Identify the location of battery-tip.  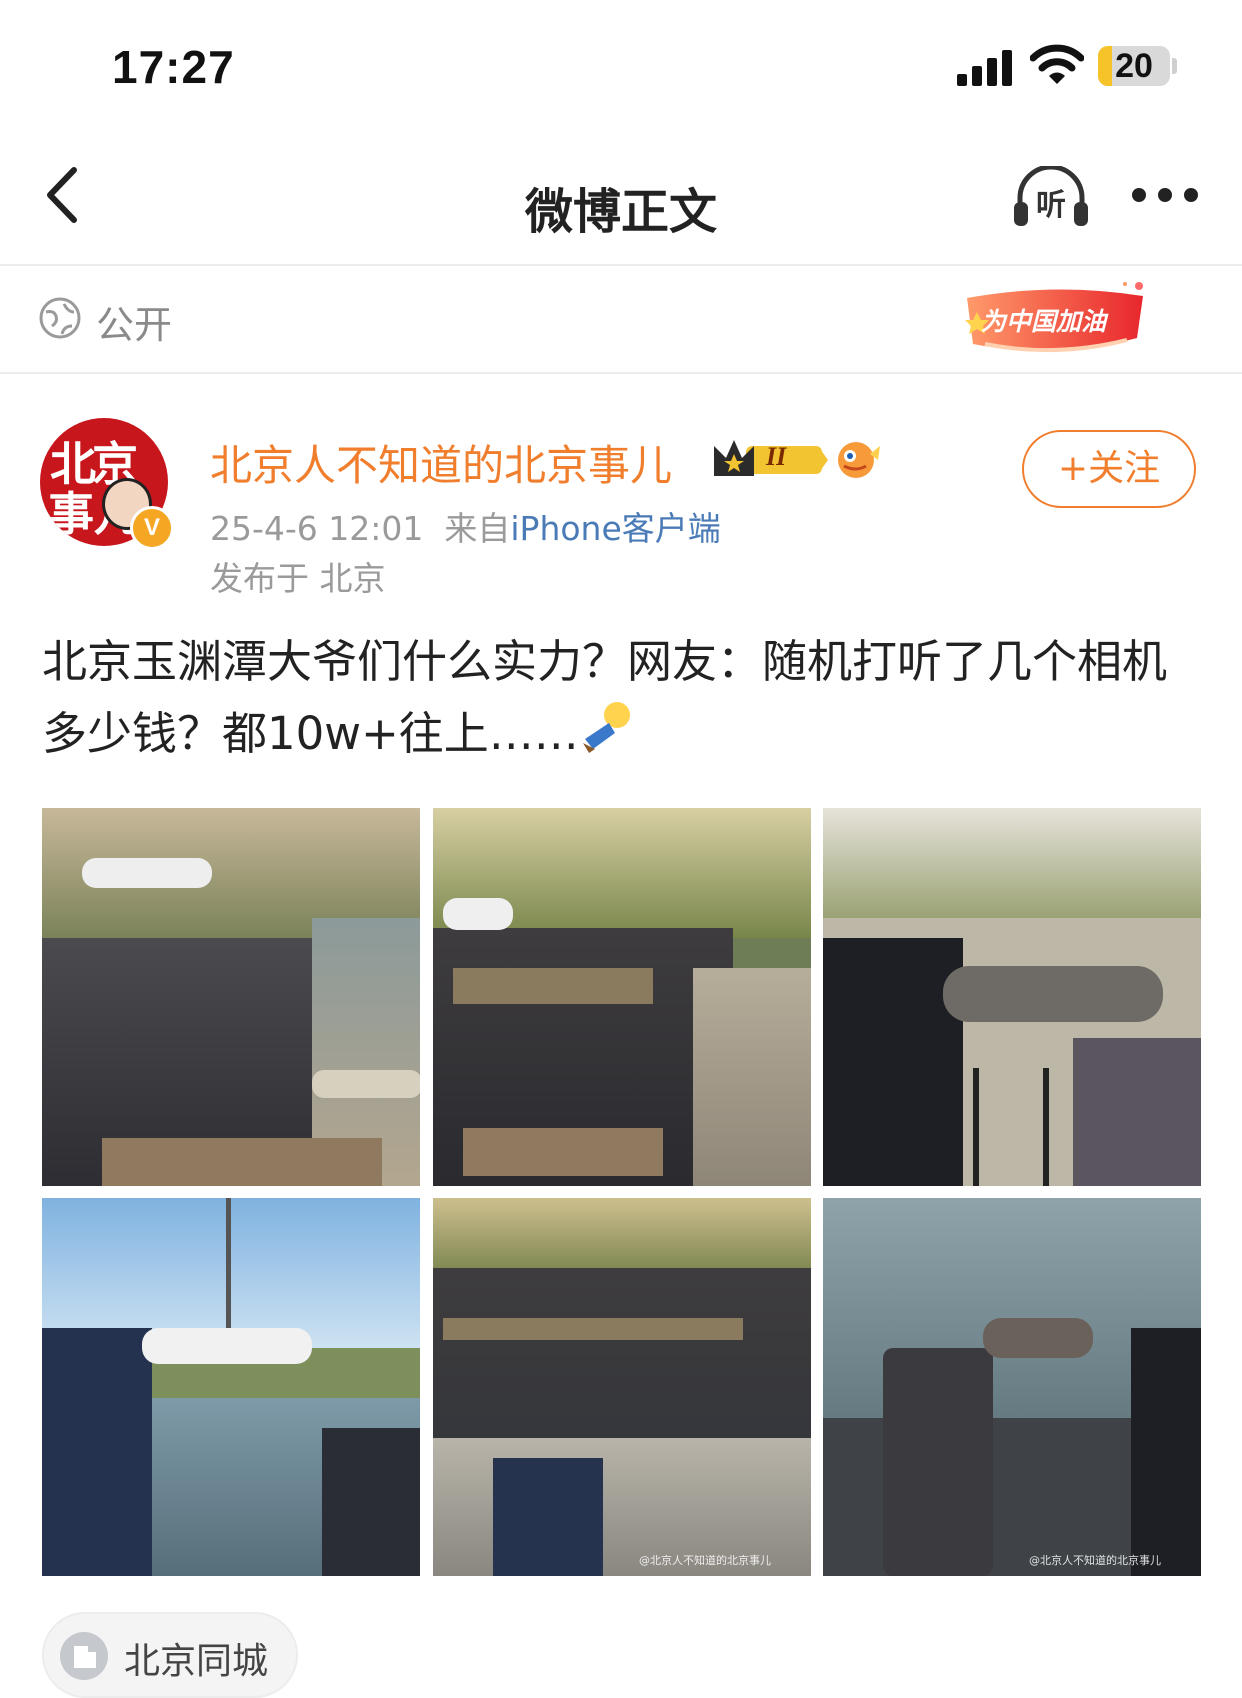
(1174, 66).